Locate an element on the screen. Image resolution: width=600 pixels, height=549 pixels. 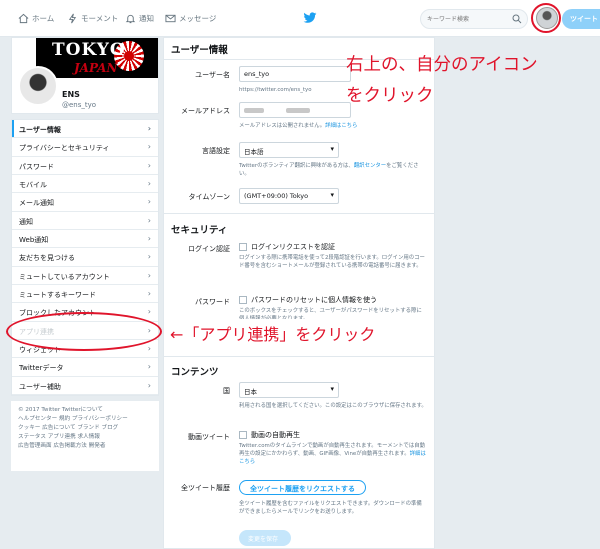
video-option: 動画の自動再生 is located at coordinates (269, 435).